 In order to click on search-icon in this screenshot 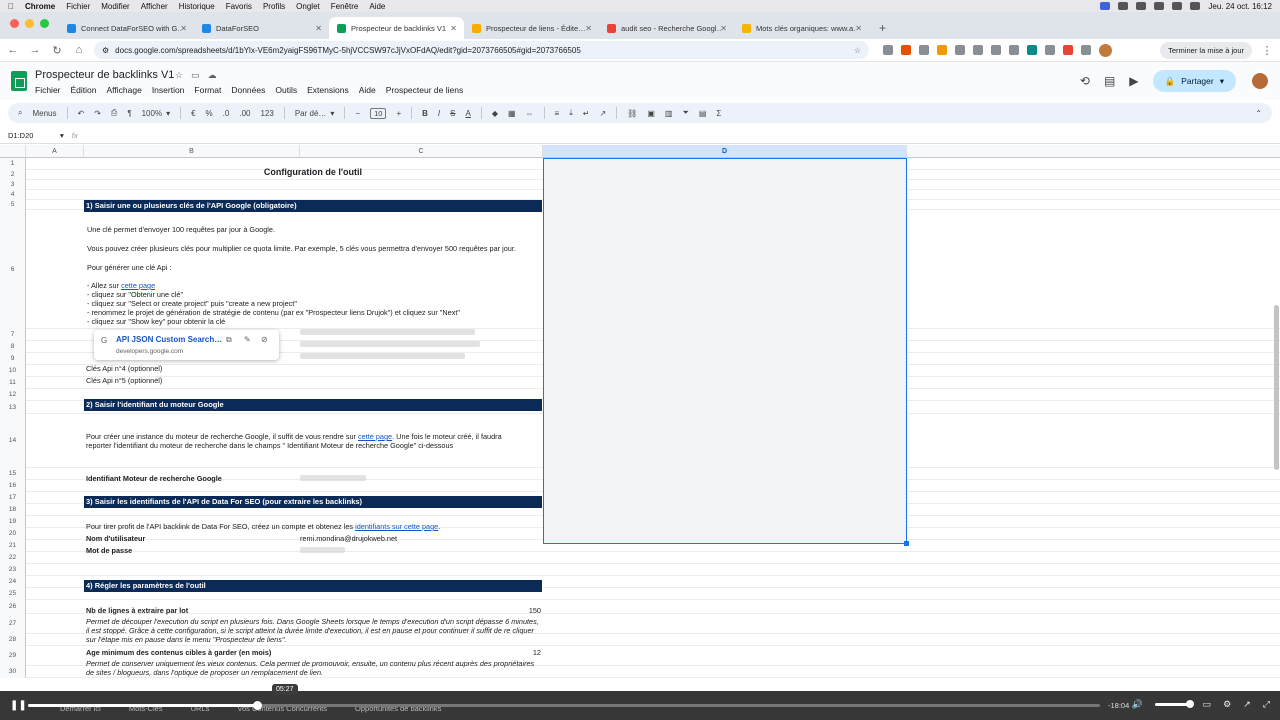, I will do `click(1195, 6)`.